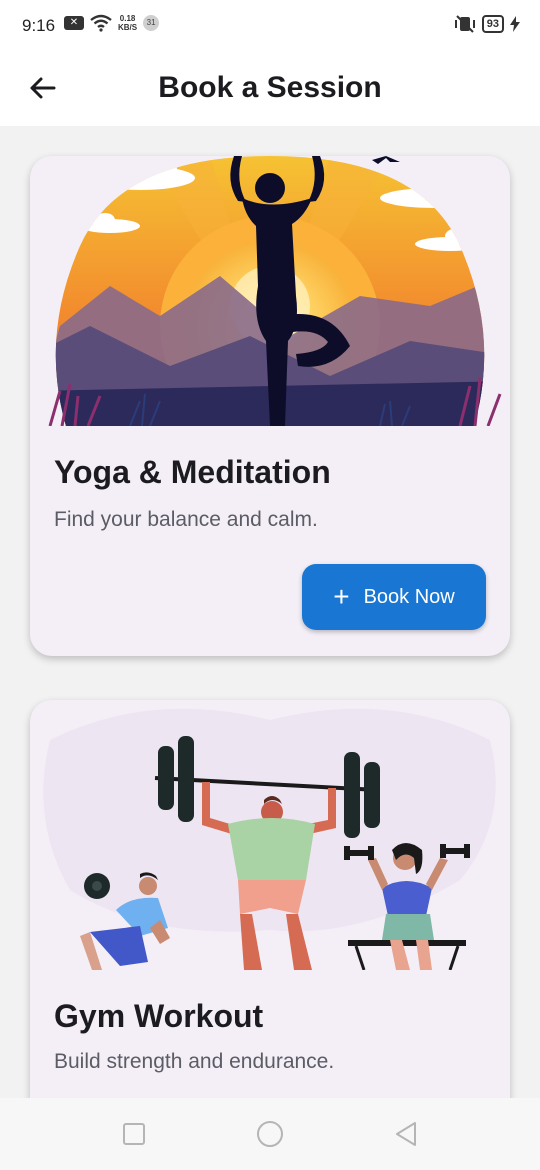 The image size is (540, 1170). What do you see at coordinates (186, 519) in the screenshot?
I see `session-subtitle: Find your balance and calm.` at bounding box center [186, 519].